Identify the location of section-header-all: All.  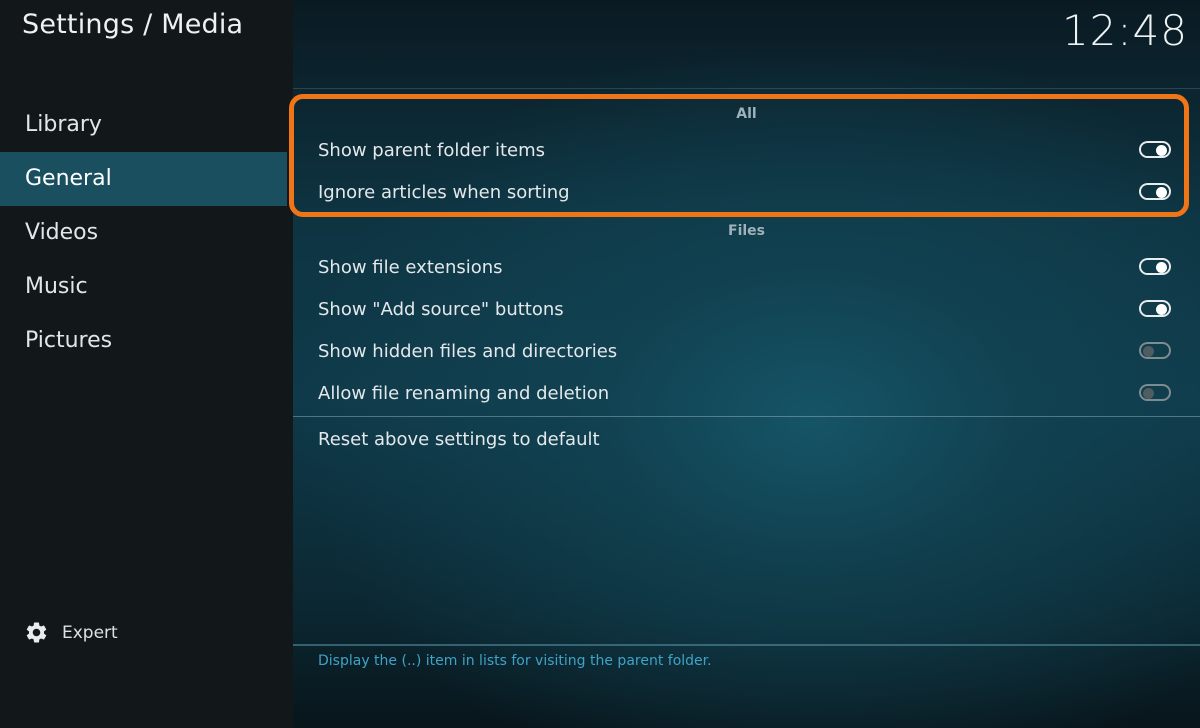
(746, 114).